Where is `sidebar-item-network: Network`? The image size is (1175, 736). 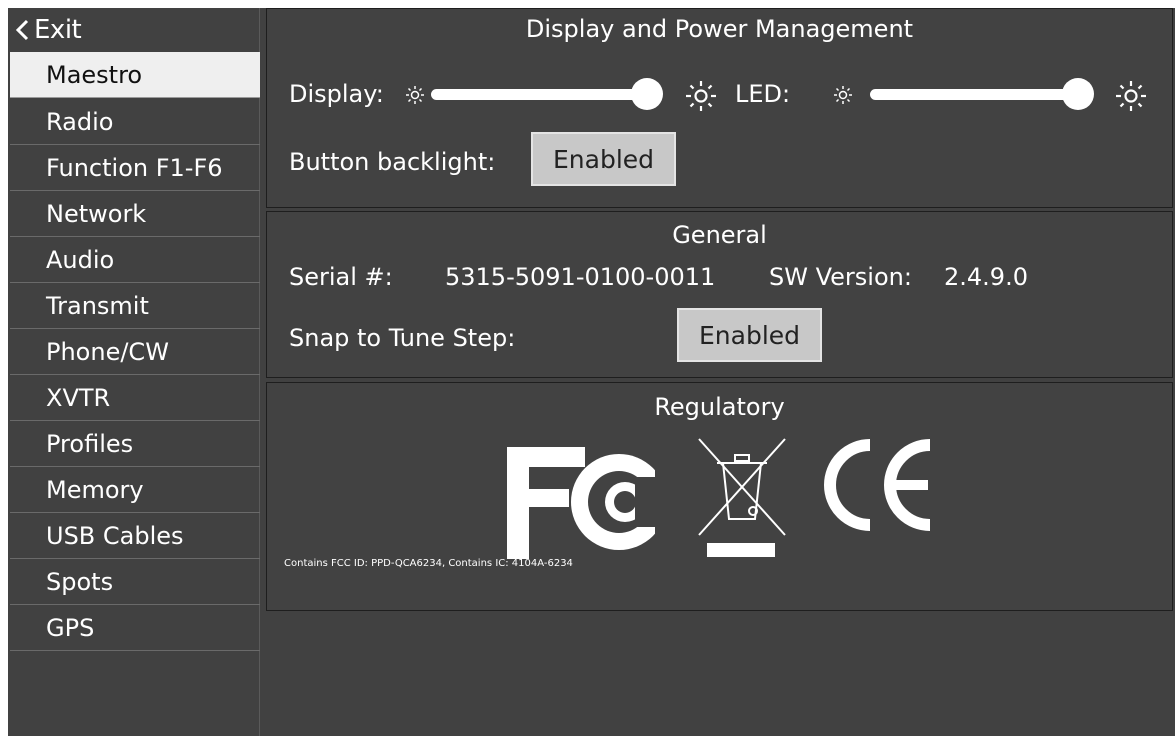
sidebar-item-network: Network is located at coordinates (135, 214).